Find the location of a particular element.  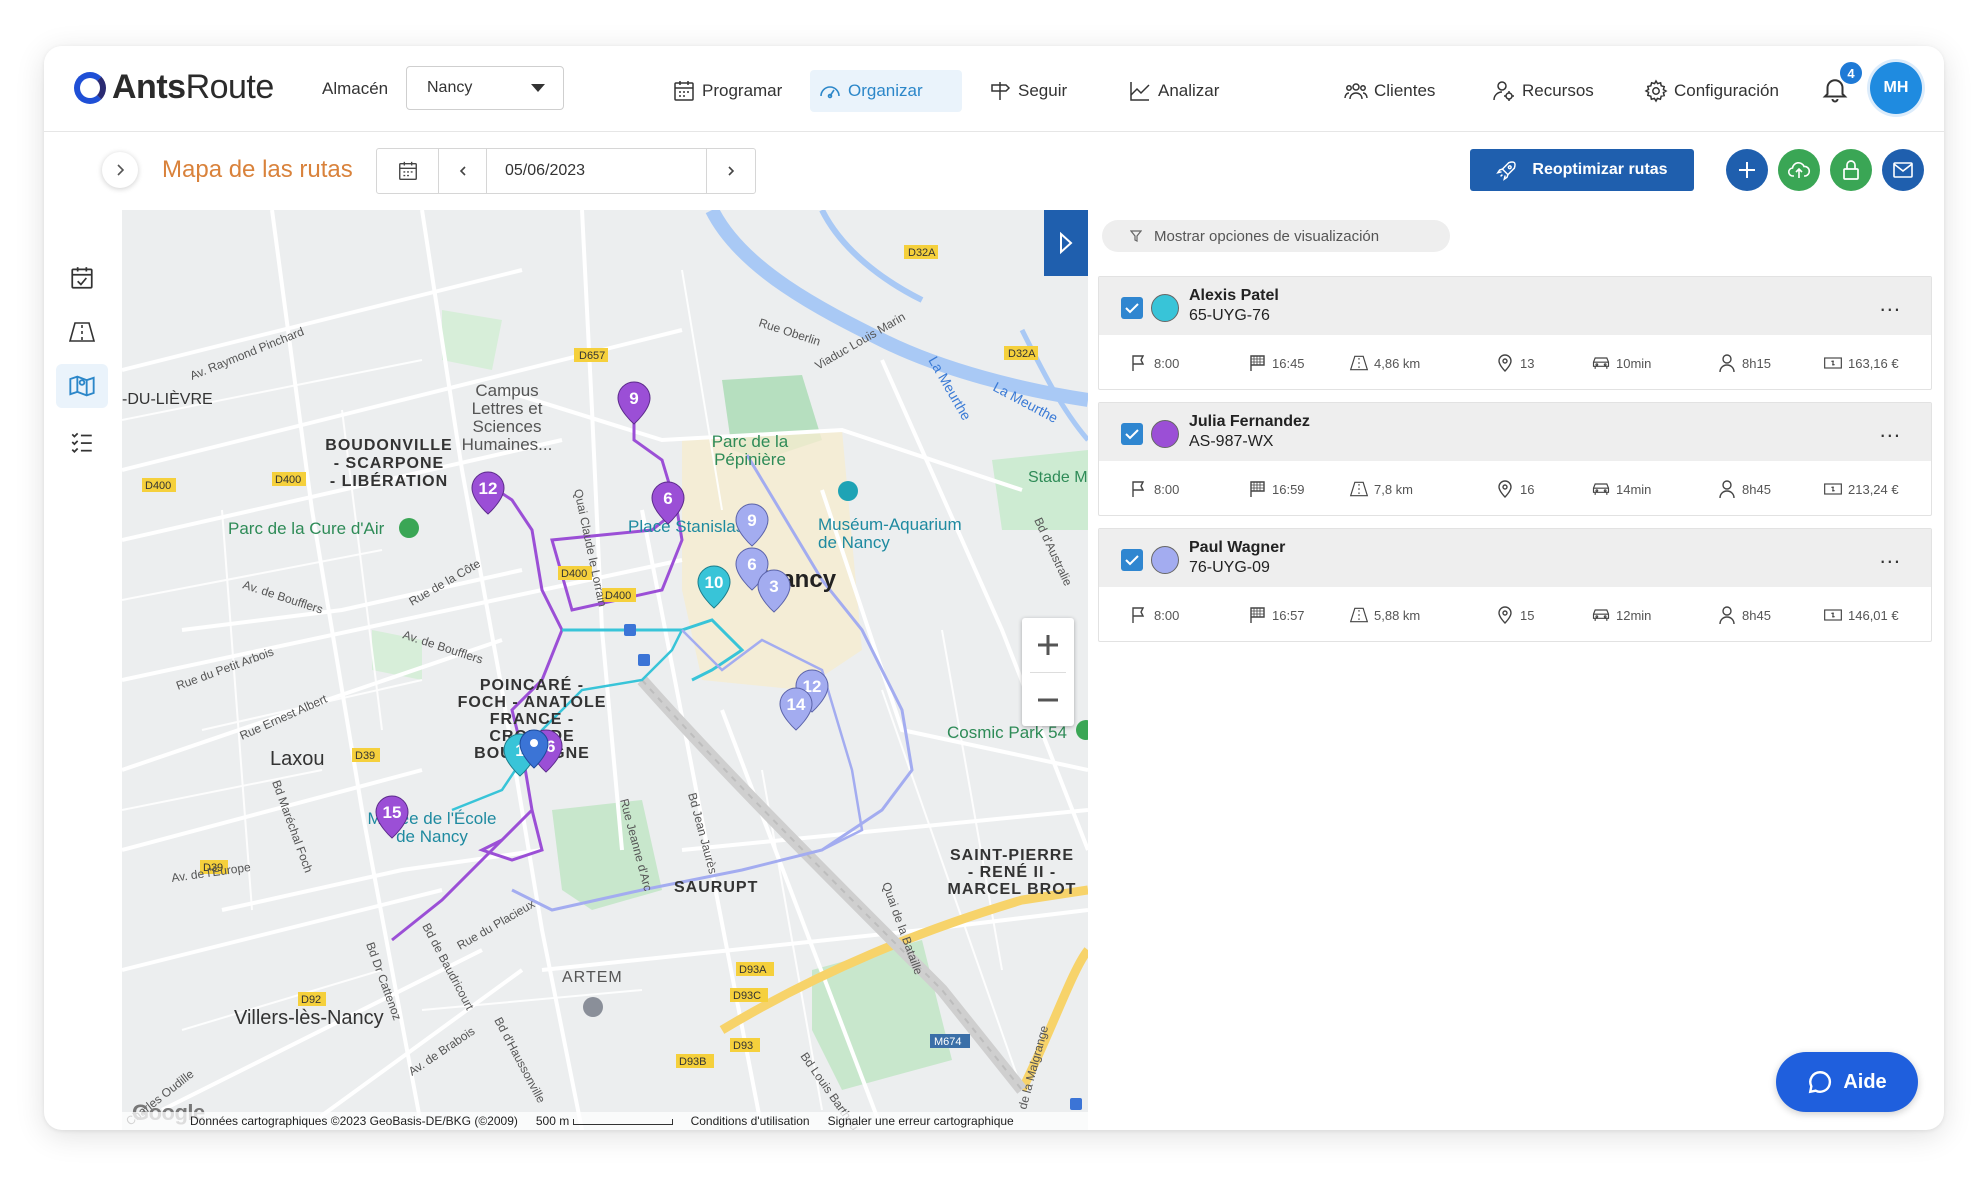

nav-label: Analizar is located at coordinates (1189, 90).